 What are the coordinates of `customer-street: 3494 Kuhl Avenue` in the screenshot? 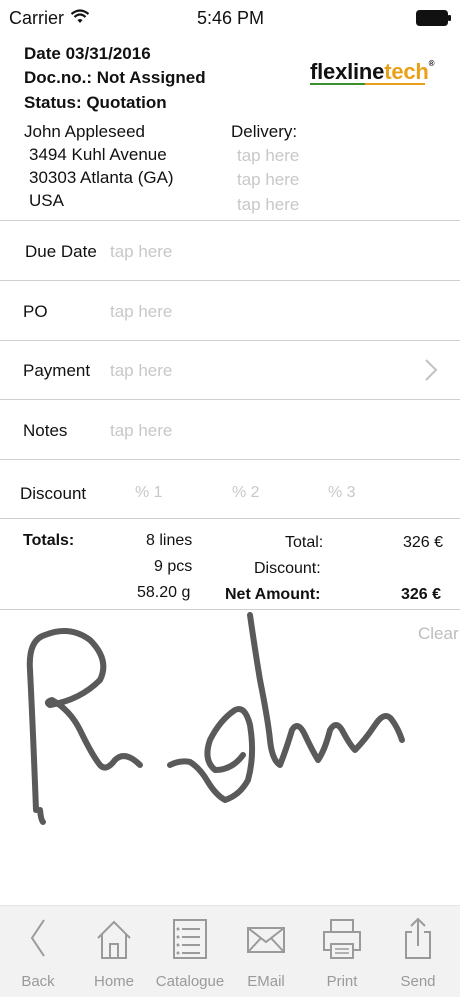 It's located at (98, 154).